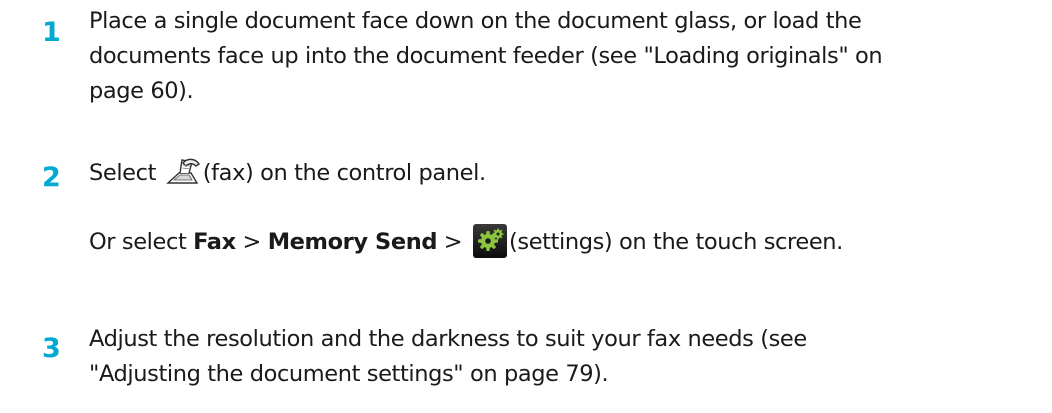  What do you see at coordinates (214, 242) in the screenshot?
I see `menu-path-fax: Fax` at bounding box center [214, 242].